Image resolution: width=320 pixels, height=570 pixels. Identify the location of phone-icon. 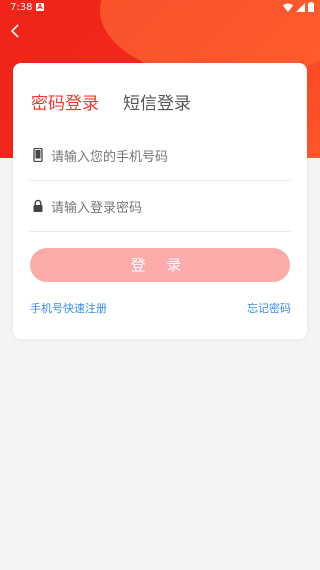
(38, 155).